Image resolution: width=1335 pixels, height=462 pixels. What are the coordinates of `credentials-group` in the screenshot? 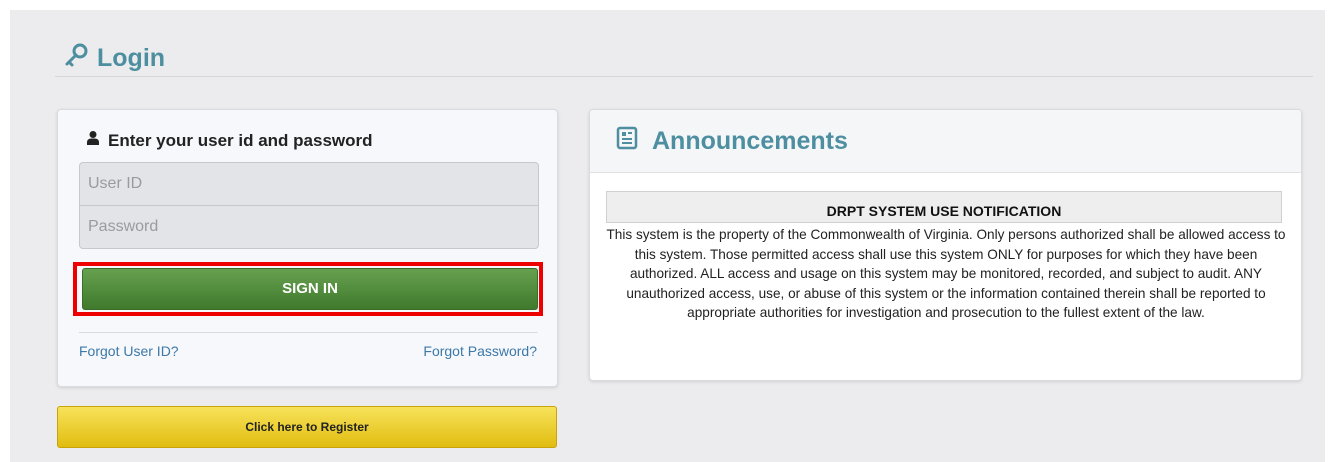 It's located at (309, 205).